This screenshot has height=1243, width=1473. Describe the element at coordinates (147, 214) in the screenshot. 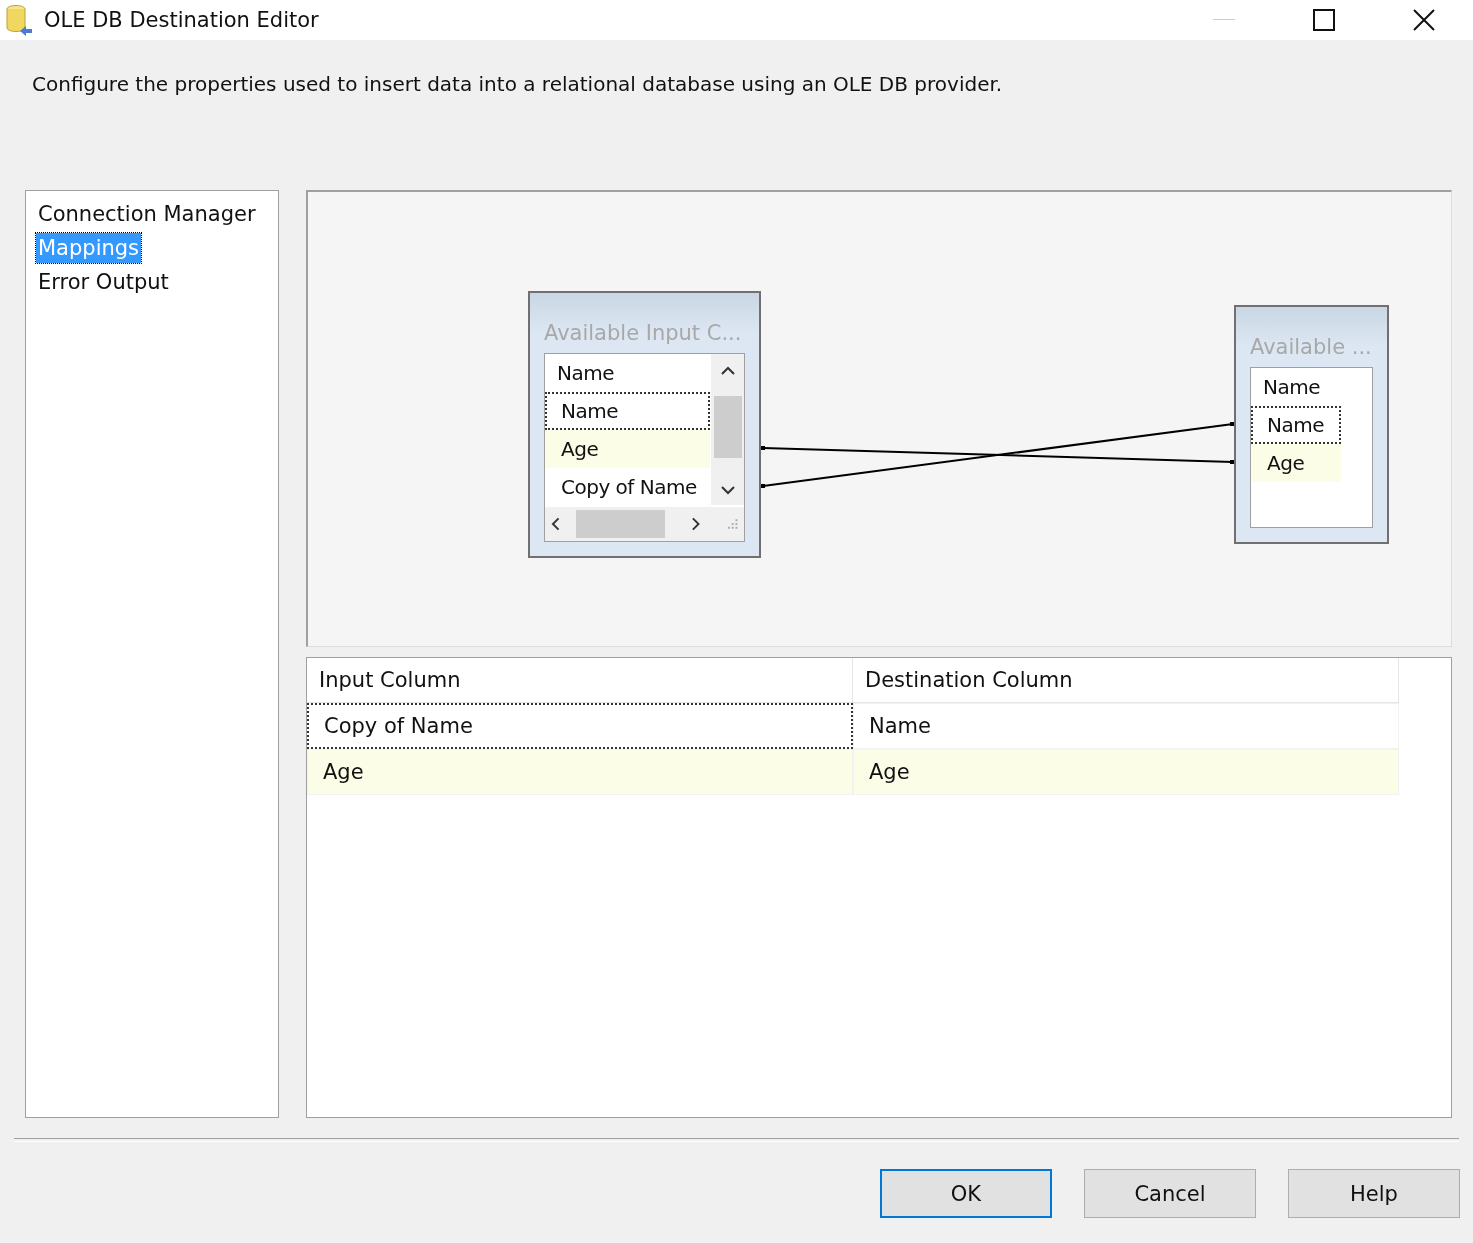

I see `sidebar-item: Connection Manager` at that location.